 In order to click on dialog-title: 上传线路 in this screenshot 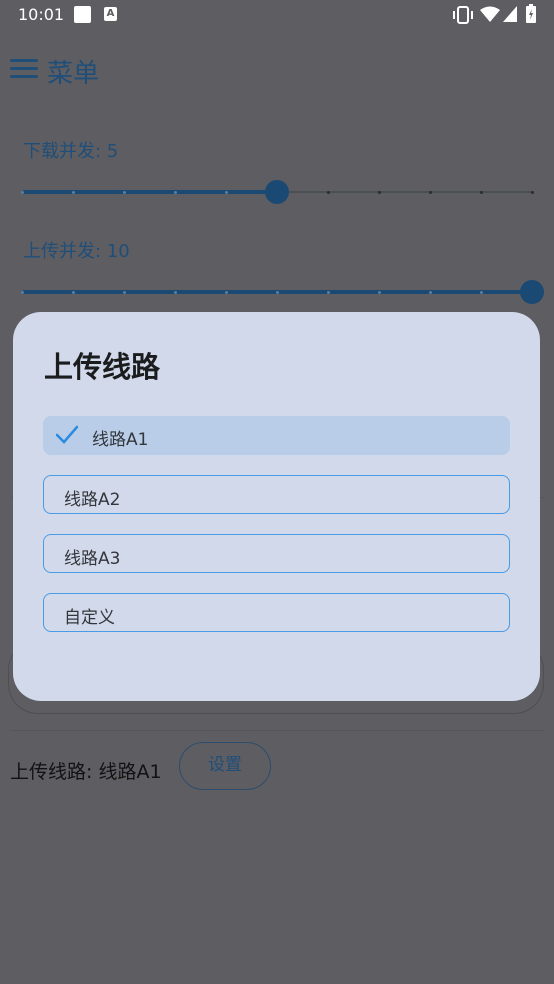, I will do `click(102, 367)`.